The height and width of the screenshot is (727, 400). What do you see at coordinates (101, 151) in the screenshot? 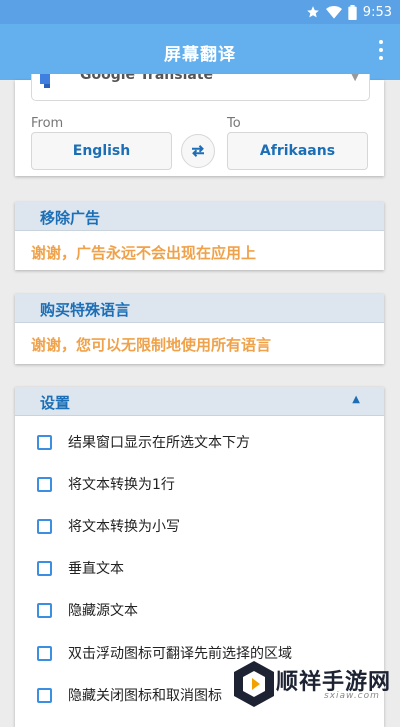
I see `from-language-button: English` at bounding box center [101, 151].